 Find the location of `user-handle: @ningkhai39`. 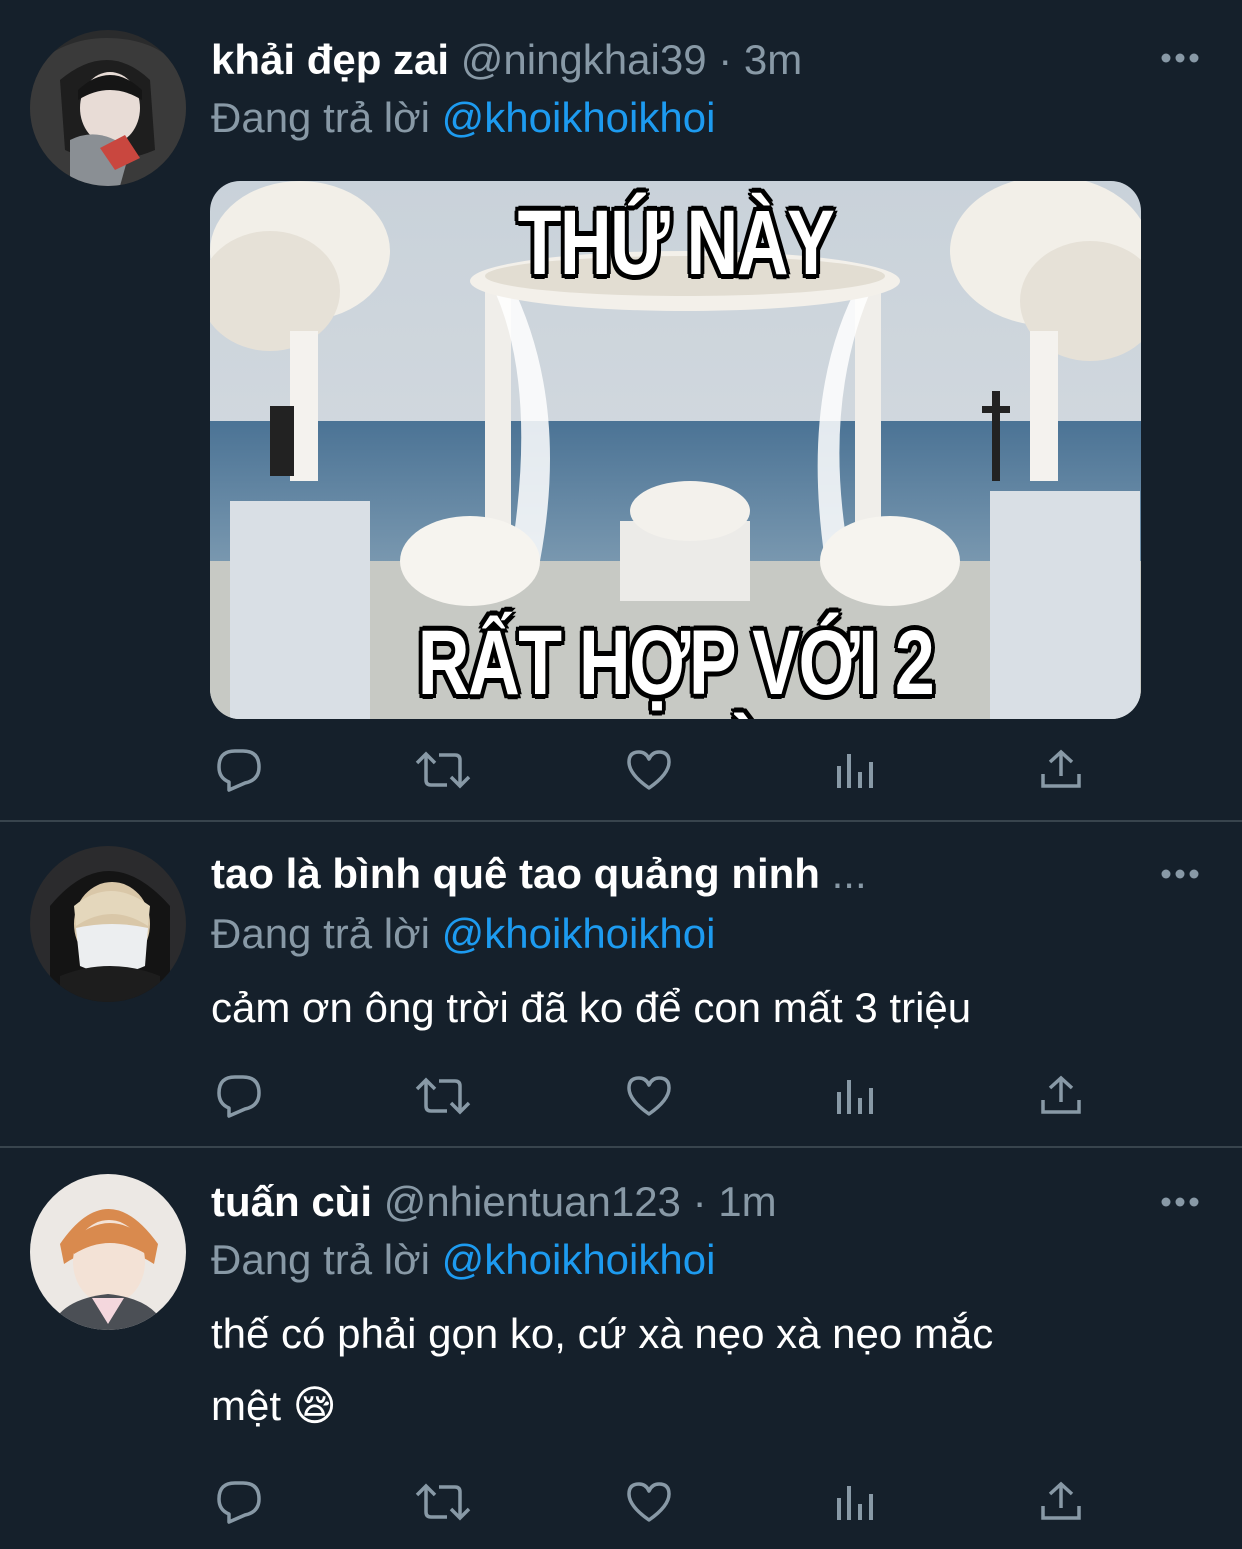

user-handle: @ningkhai39 is located at coordinates (584, 59).